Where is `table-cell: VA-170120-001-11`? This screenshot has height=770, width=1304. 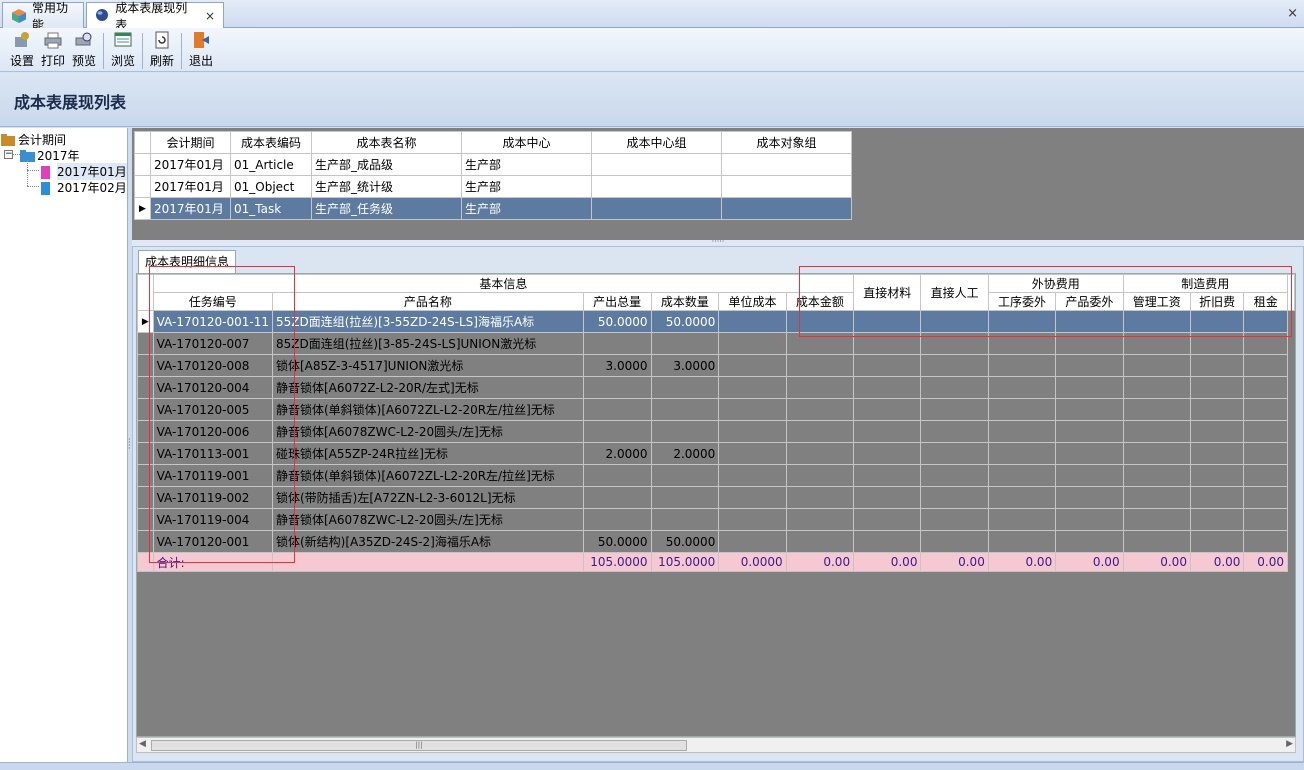 table-cell: VA-170120-001-11 is located at coordinates (212, 321).